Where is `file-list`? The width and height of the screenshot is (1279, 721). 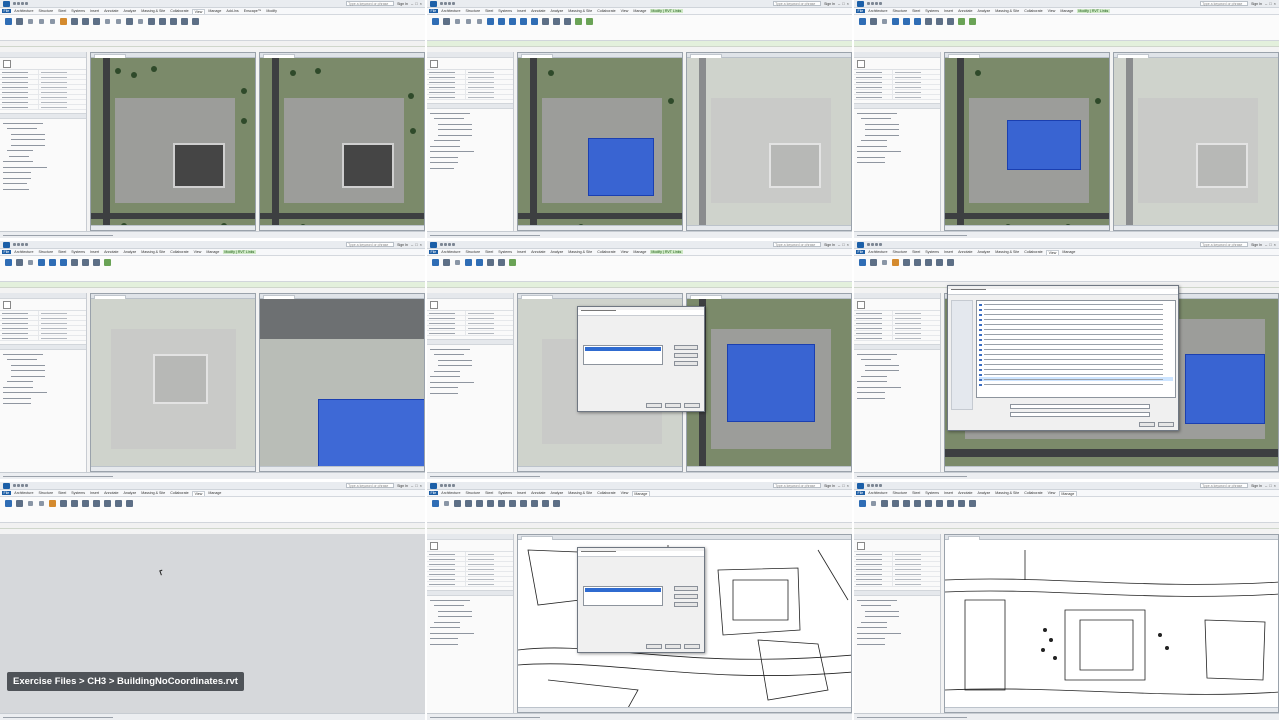
file-list is located at coordinates (1076, 349).